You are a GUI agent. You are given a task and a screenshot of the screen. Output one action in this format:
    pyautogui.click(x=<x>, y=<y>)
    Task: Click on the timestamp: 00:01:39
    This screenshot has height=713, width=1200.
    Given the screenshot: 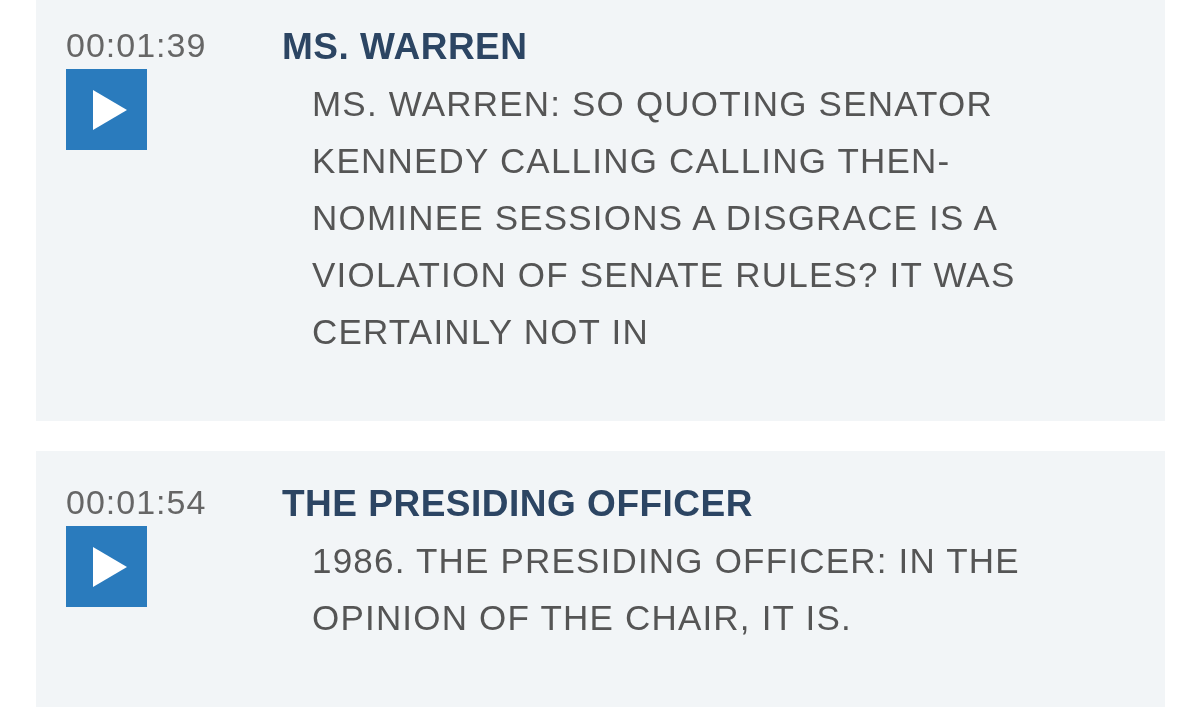 What is the action you would take?
    pyautogui.click(x=136, y=45)
    